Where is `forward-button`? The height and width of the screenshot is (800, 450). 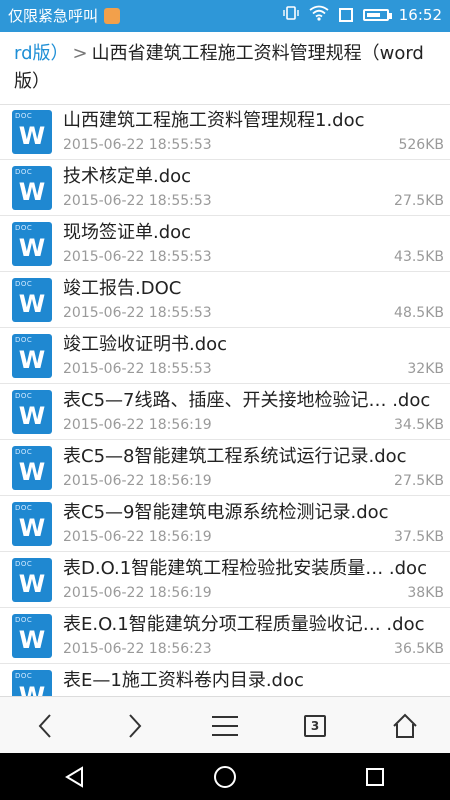 forward-button is located at coordinates (135, 726).